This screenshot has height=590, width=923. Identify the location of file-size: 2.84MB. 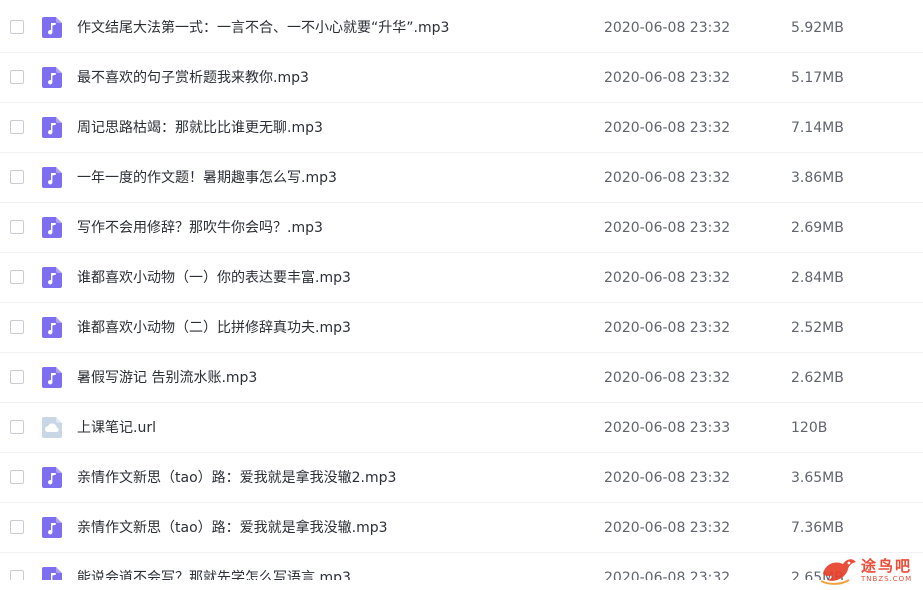
(817, 278).